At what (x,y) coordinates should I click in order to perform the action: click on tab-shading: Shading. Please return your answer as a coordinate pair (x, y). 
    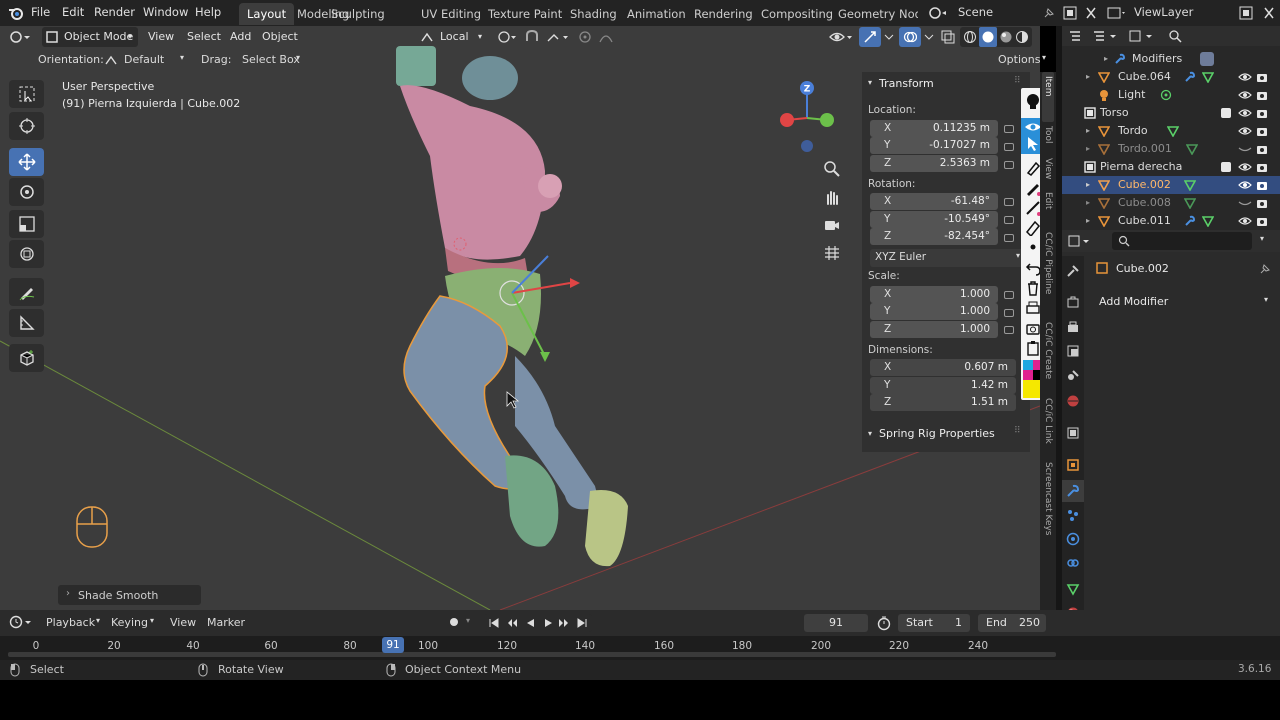
    Looking at the image, I should click on (593, 14).